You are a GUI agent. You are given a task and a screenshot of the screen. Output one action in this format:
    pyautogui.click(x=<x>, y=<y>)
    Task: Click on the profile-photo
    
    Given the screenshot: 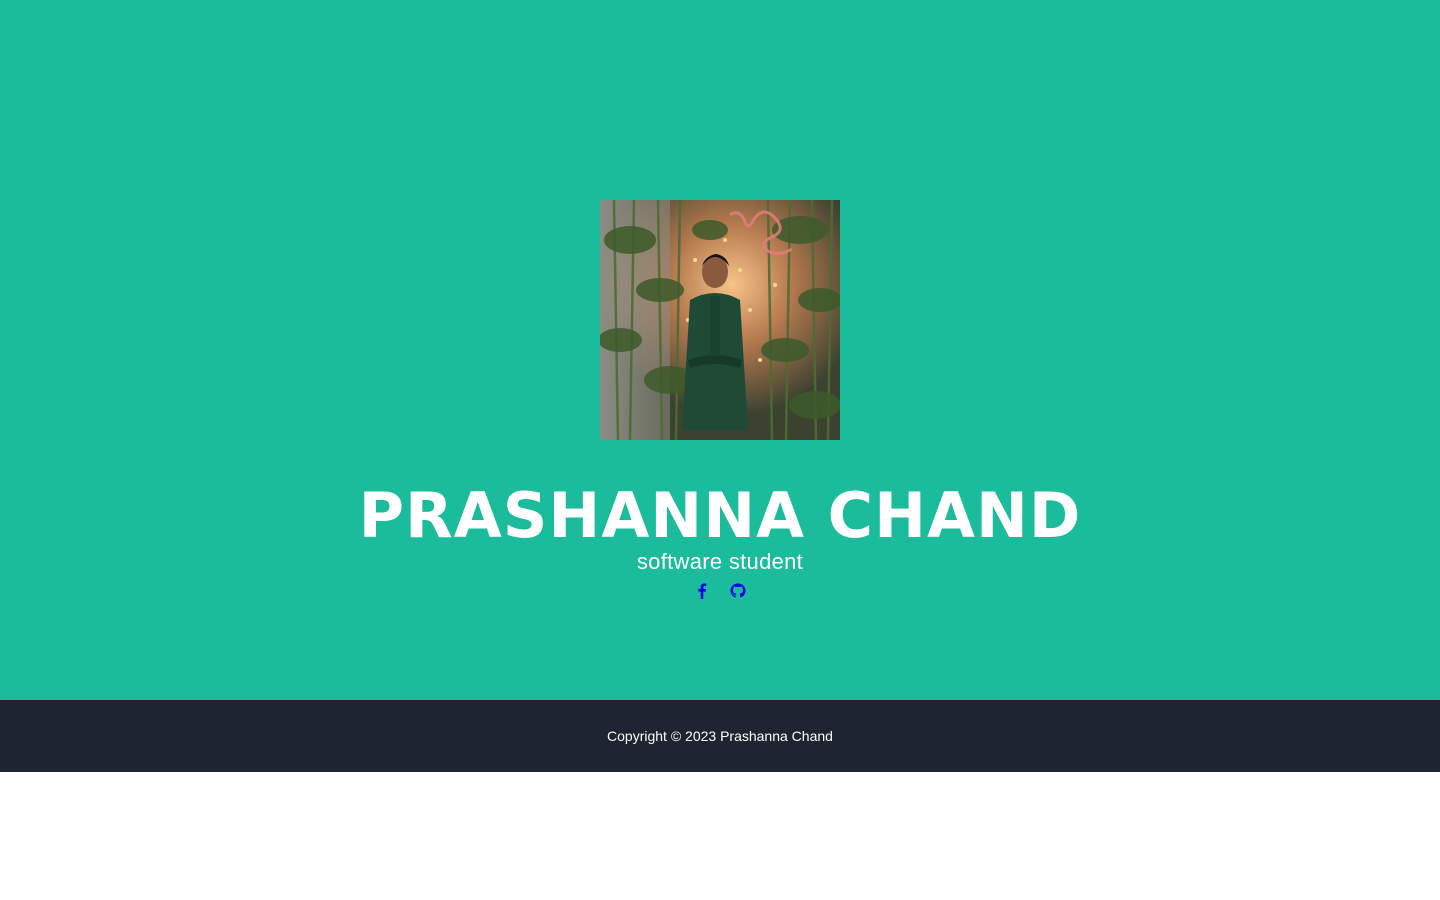 What is the action you would take?
    pyautogui.click(x=720, y=320)
    